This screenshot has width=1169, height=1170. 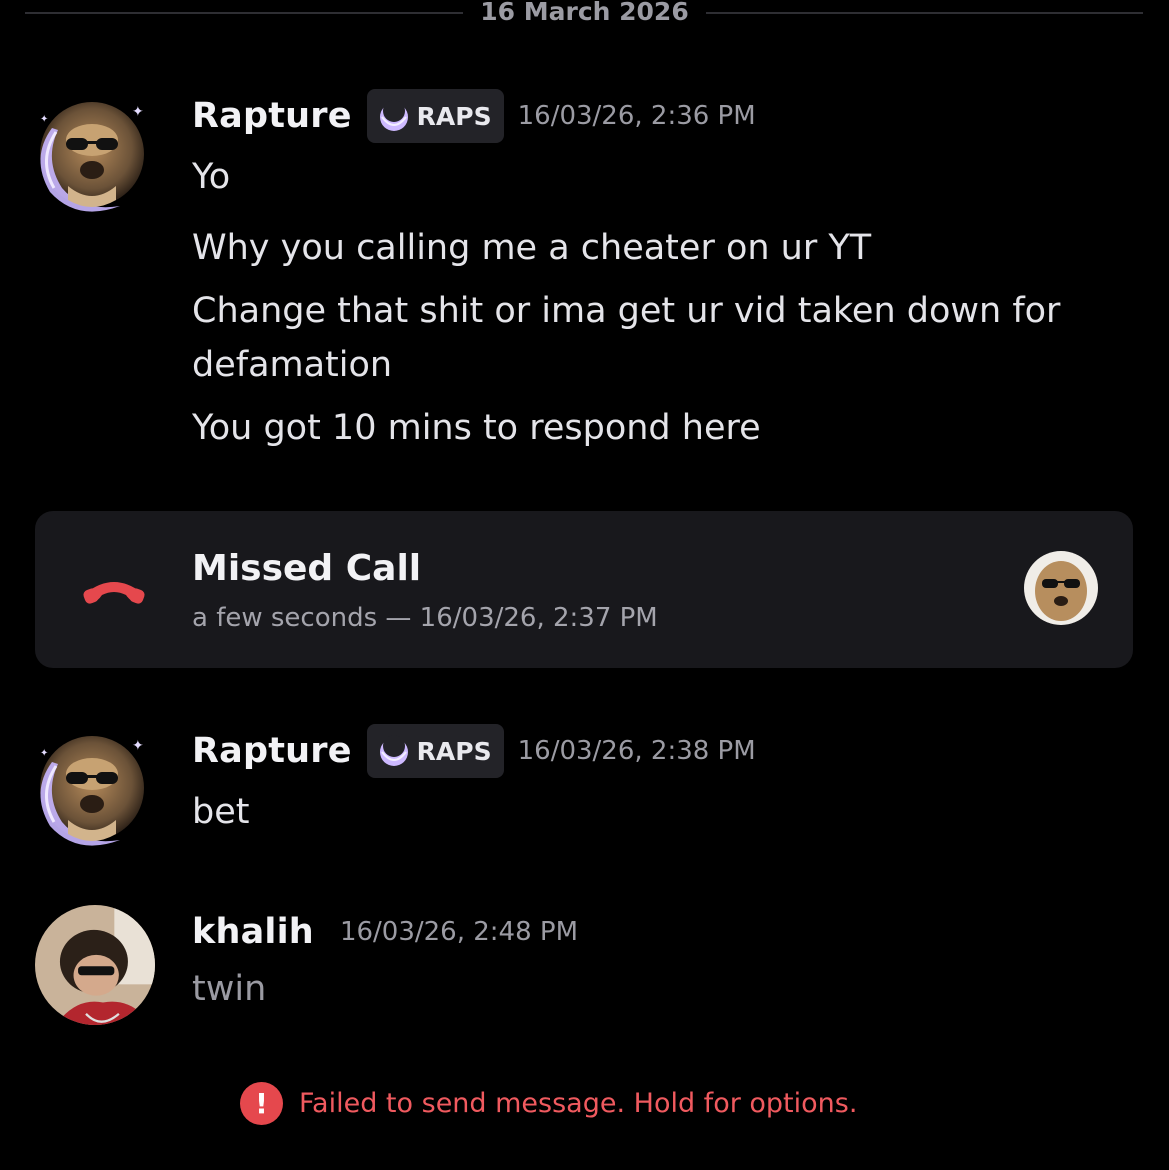 What do you see at coordinates (253, 932) in the screenshot?
I see `username: khalih` at bounding box center [253, 932].